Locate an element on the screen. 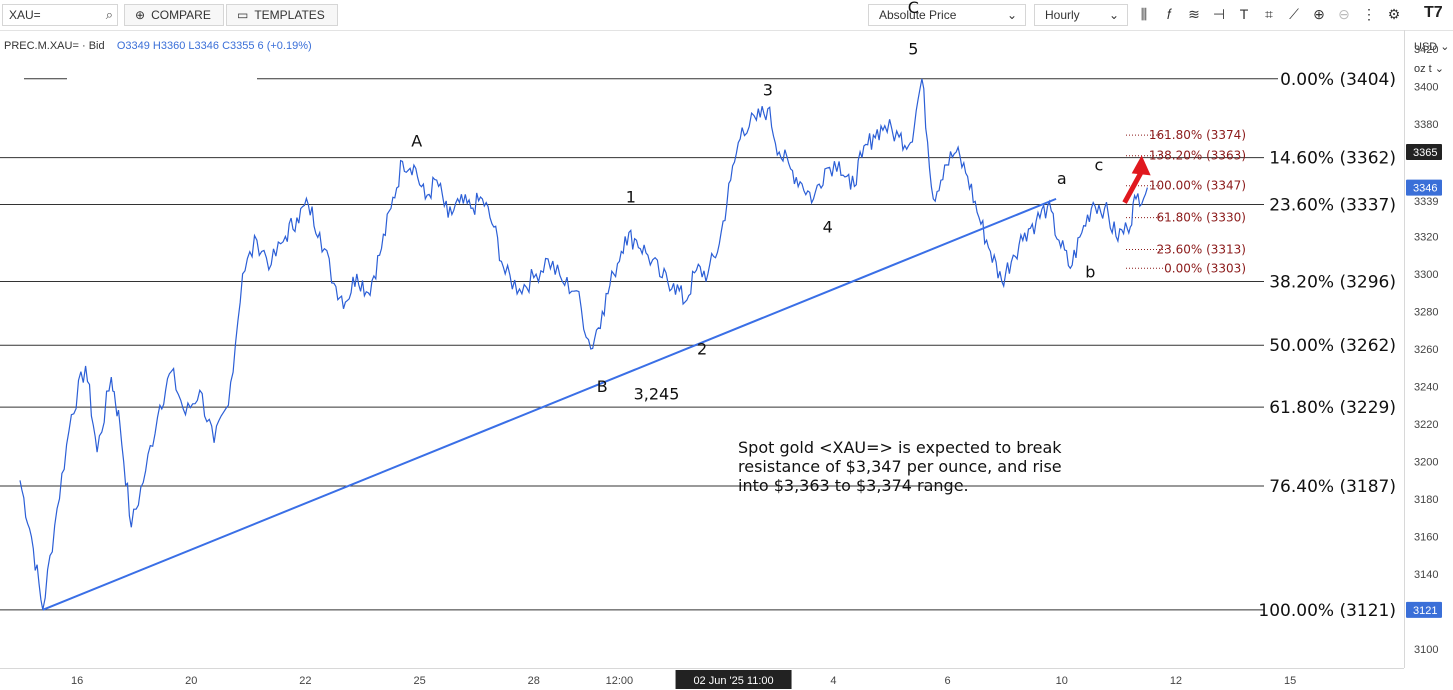 The width and height of the screenshot is (1453, 690). wave-label: c is located at coordinates (1098, 165).